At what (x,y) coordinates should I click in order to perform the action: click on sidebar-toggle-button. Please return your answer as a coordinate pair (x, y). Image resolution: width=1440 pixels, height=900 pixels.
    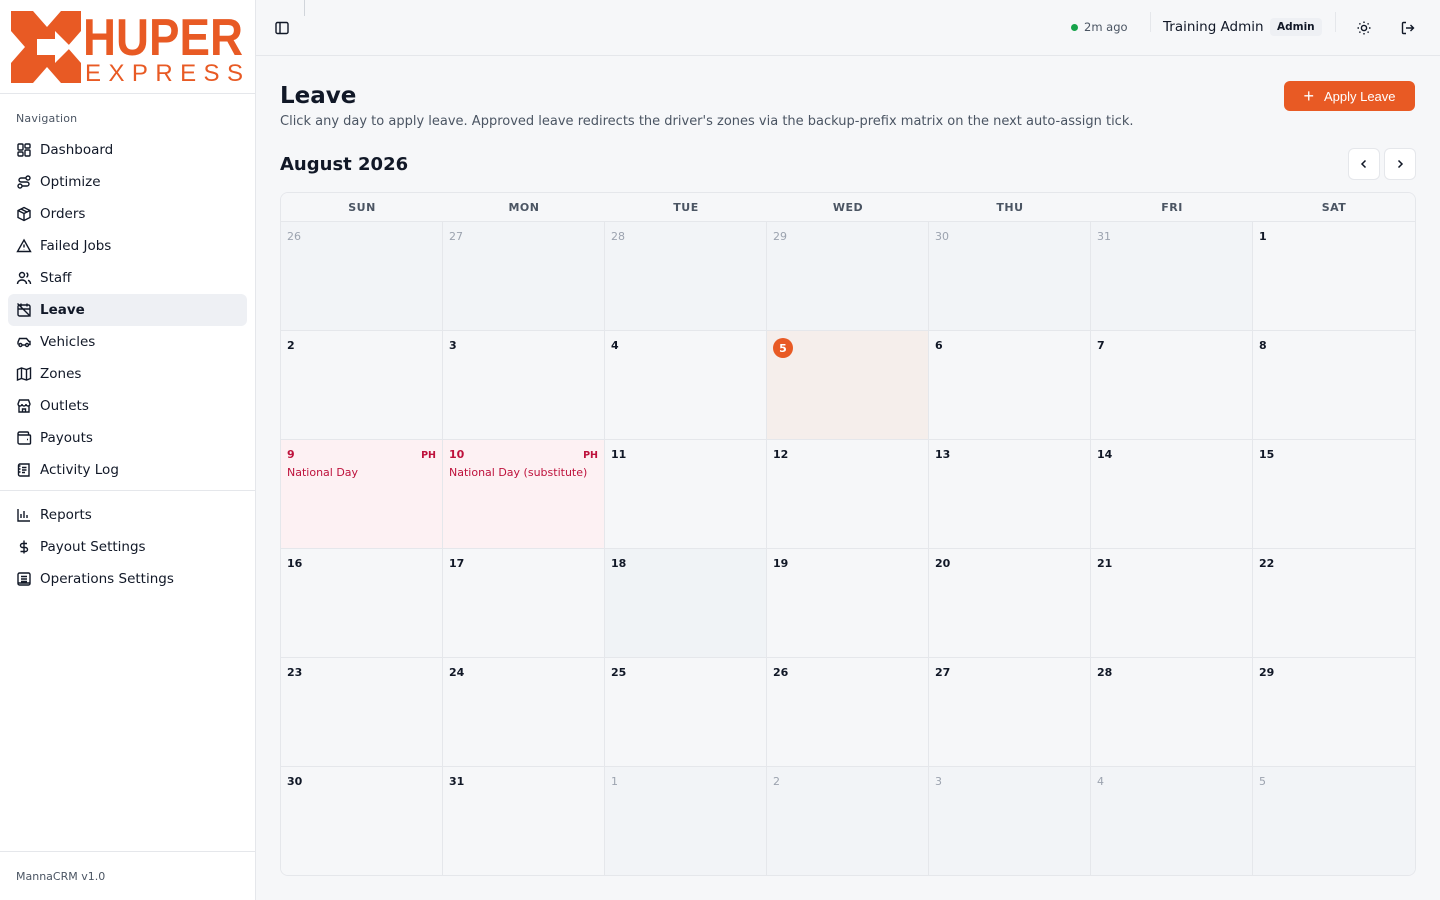
    Looking at the image, I should click on (282, 28).